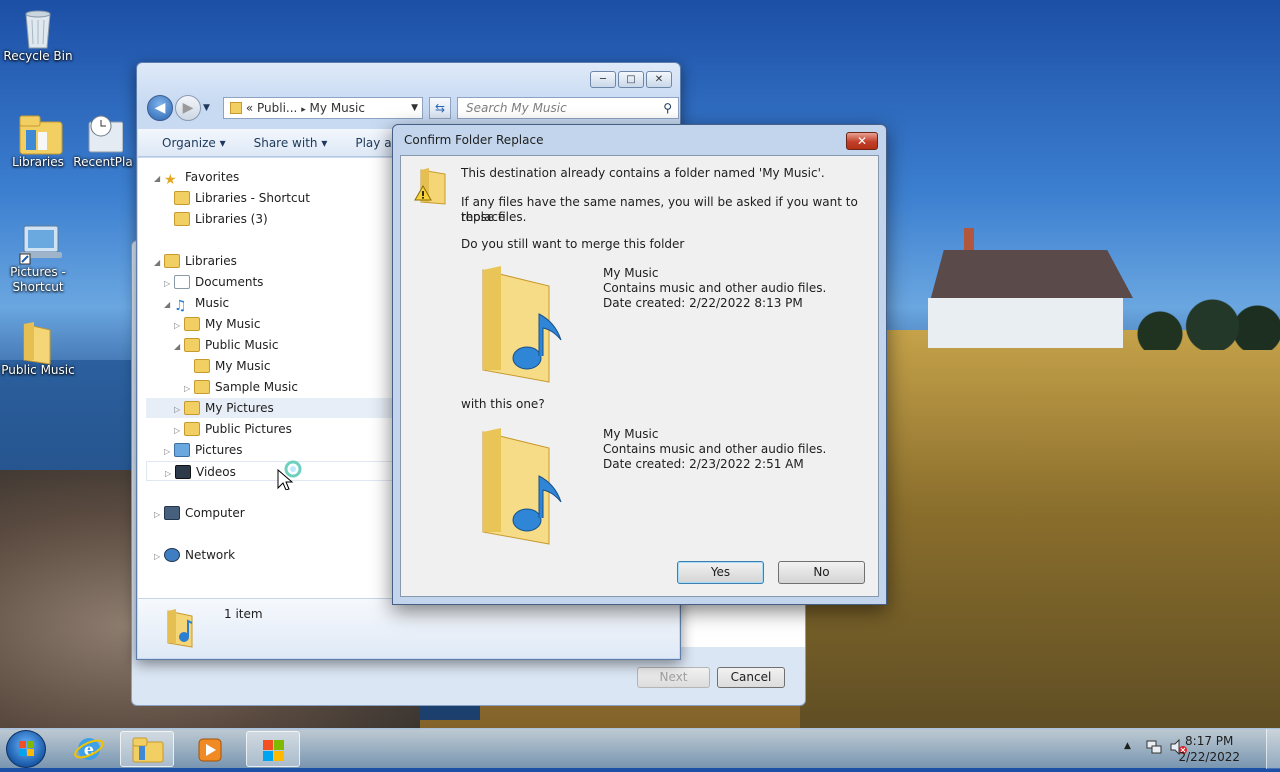 The width and height of the screenshot is (1280, 772). I want to click on tree-label: Sample Music, so click(256, 387).